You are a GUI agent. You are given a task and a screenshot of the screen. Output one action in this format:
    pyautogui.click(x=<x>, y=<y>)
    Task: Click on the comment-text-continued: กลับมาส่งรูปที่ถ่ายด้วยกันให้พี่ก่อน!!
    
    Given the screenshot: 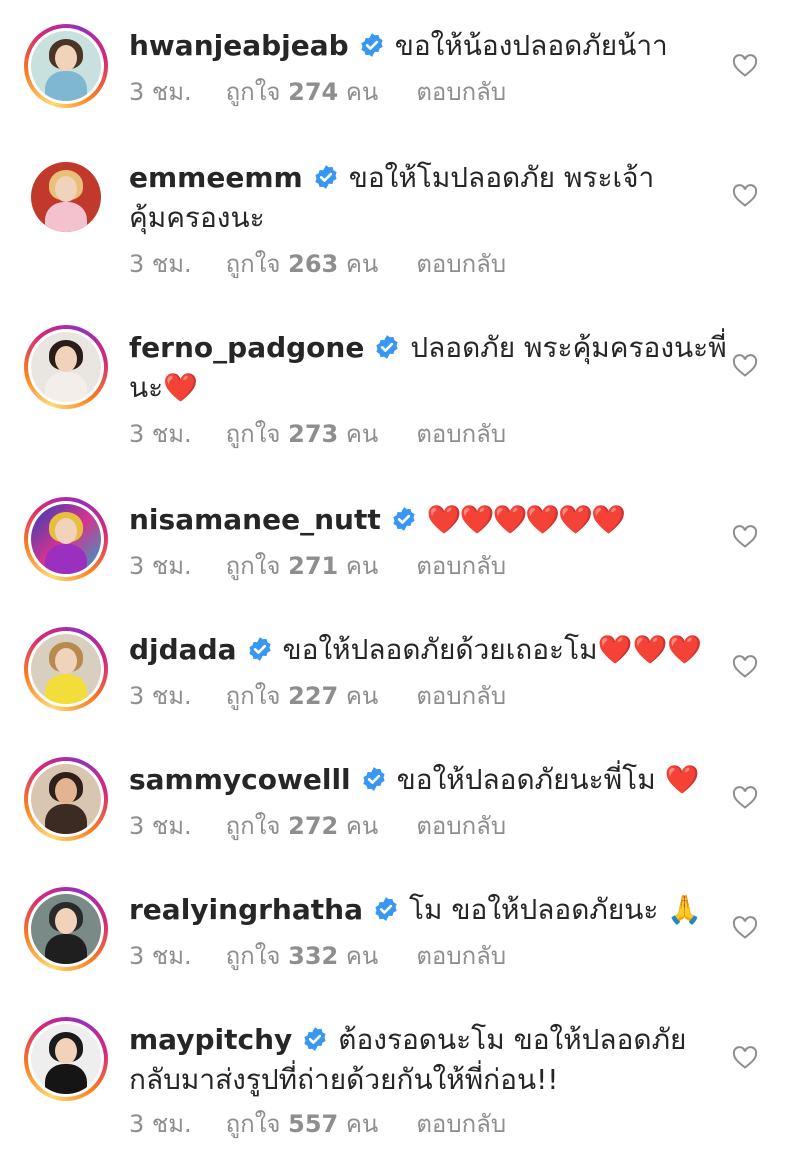 What is the action you would take?
    pyautogui.click(x=344, y=1079)
    